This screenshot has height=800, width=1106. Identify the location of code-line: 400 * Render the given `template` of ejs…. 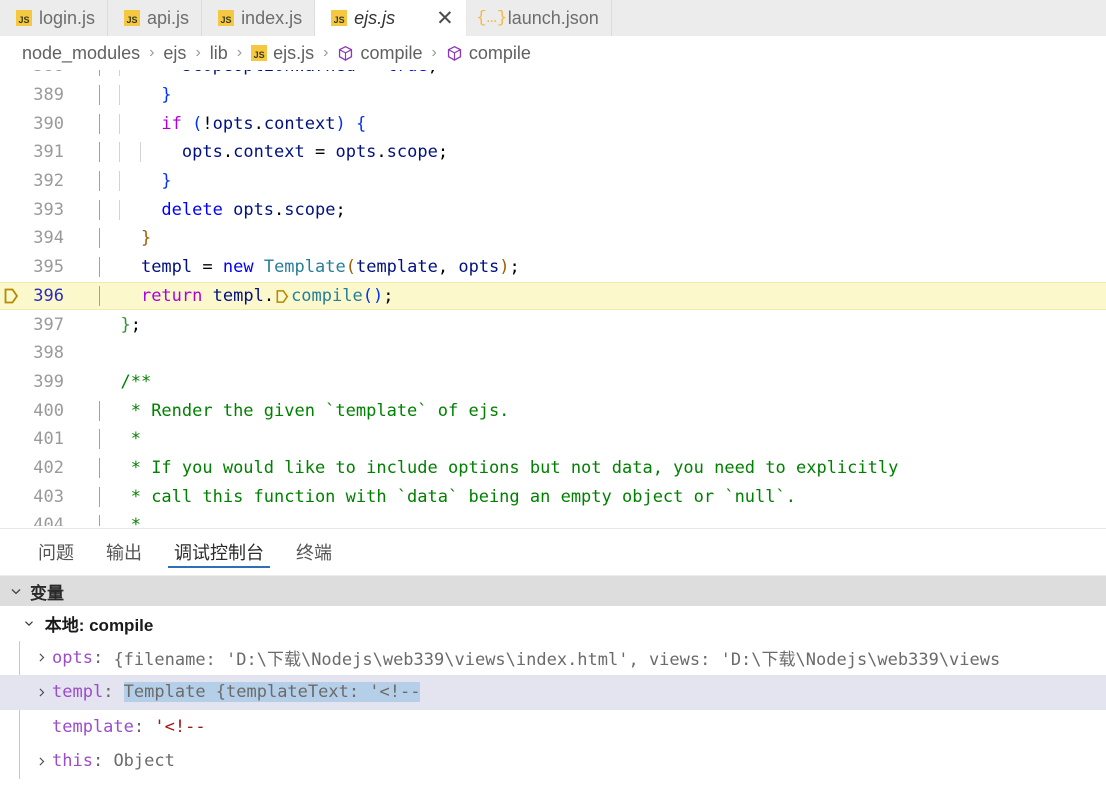
(553, 410).